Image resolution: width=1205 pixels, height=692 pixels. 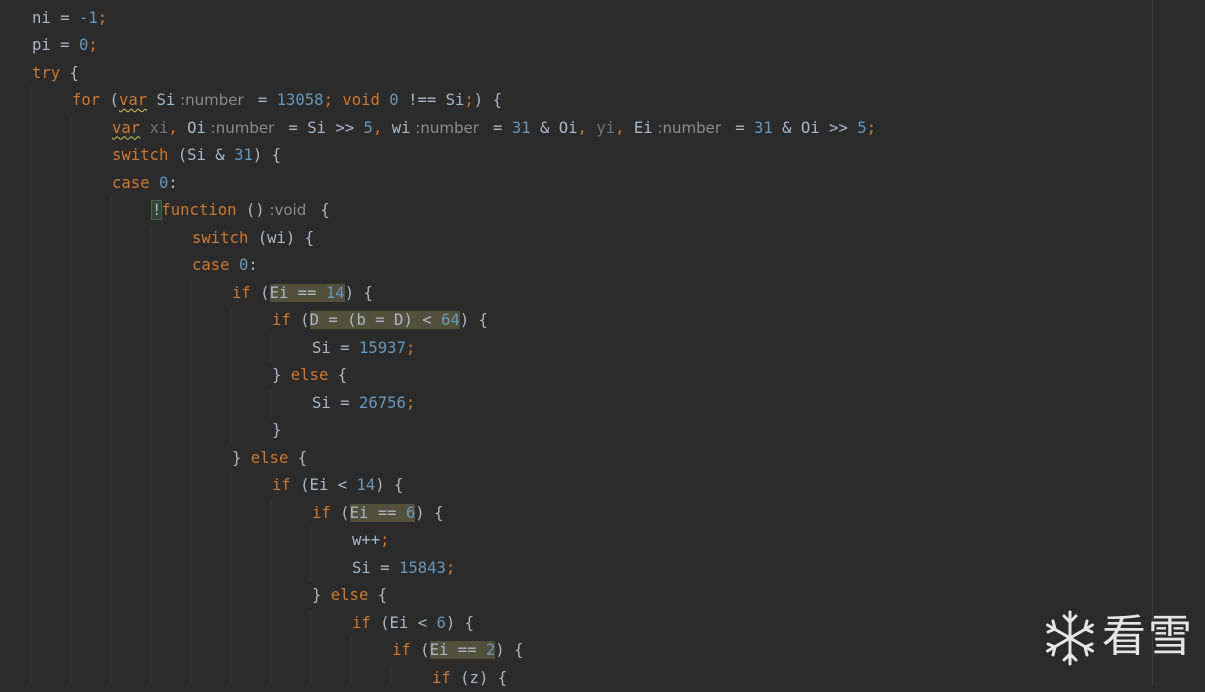 I want to click on code-line: if (D = (b = D) < 64) {, so click(x=380, y=321).